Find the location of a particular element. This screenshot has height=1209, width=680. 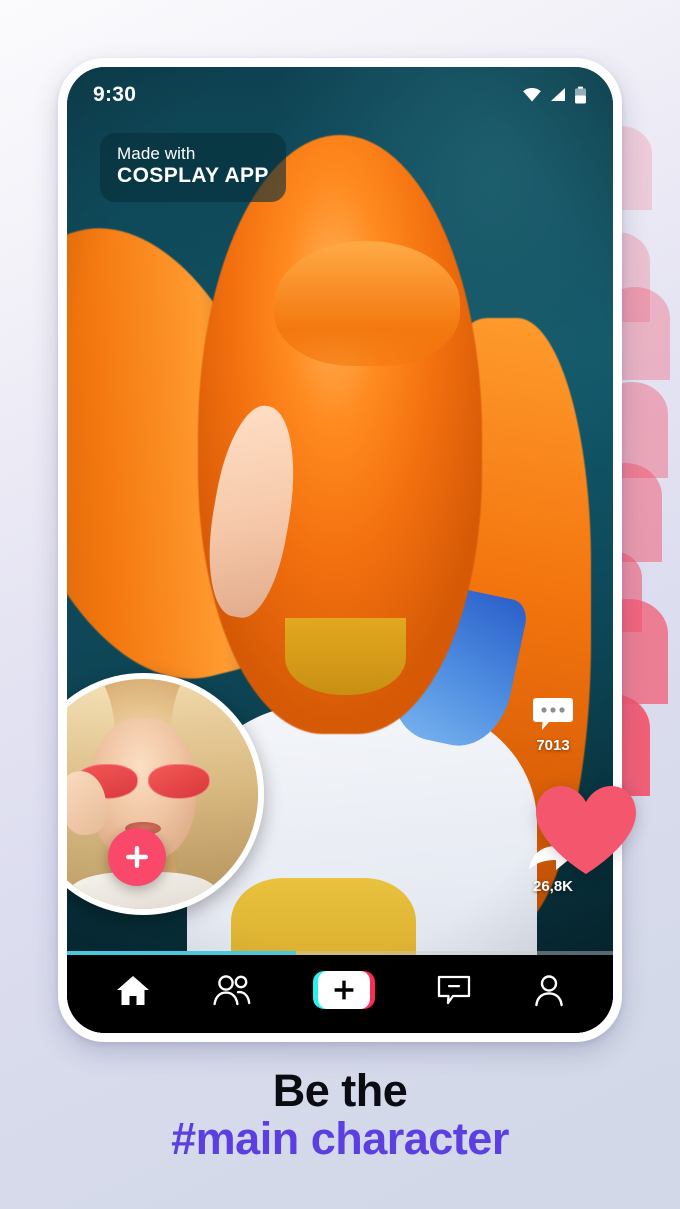

status-bar: 9:30 is located at coordinates (340, 95).